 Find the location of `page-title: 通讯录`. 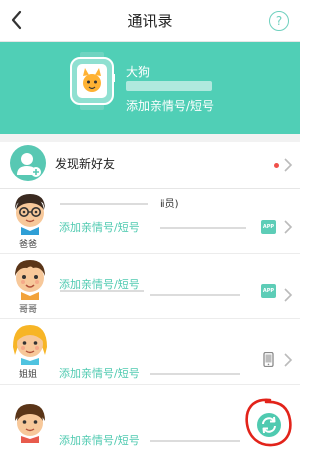

page-title: 通讯录 is located at coordinates (150, 21).